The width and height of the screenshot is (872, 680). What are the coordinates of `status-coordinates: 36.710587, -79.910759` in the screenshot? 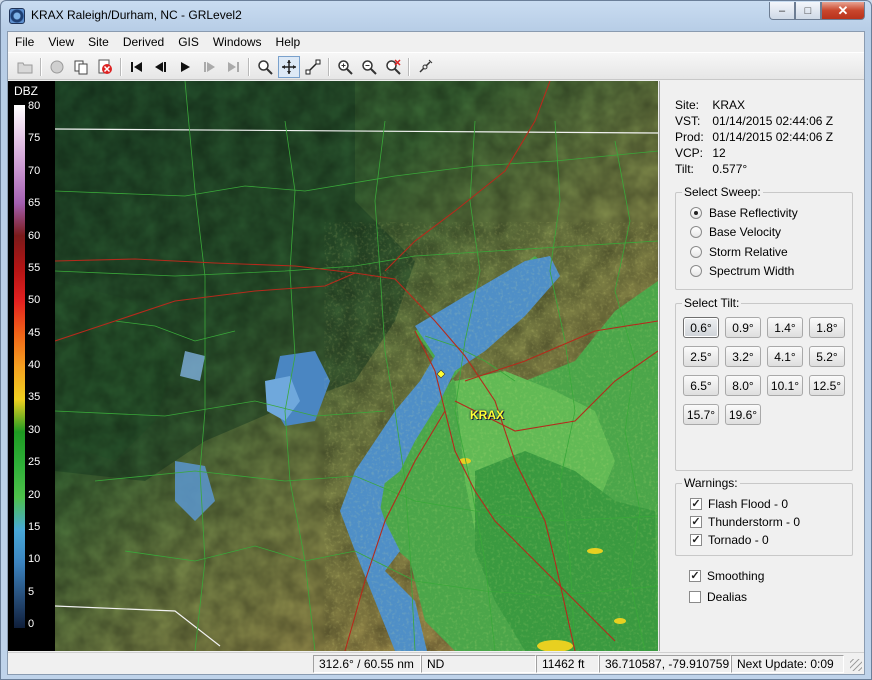 It's located at (665, 664).